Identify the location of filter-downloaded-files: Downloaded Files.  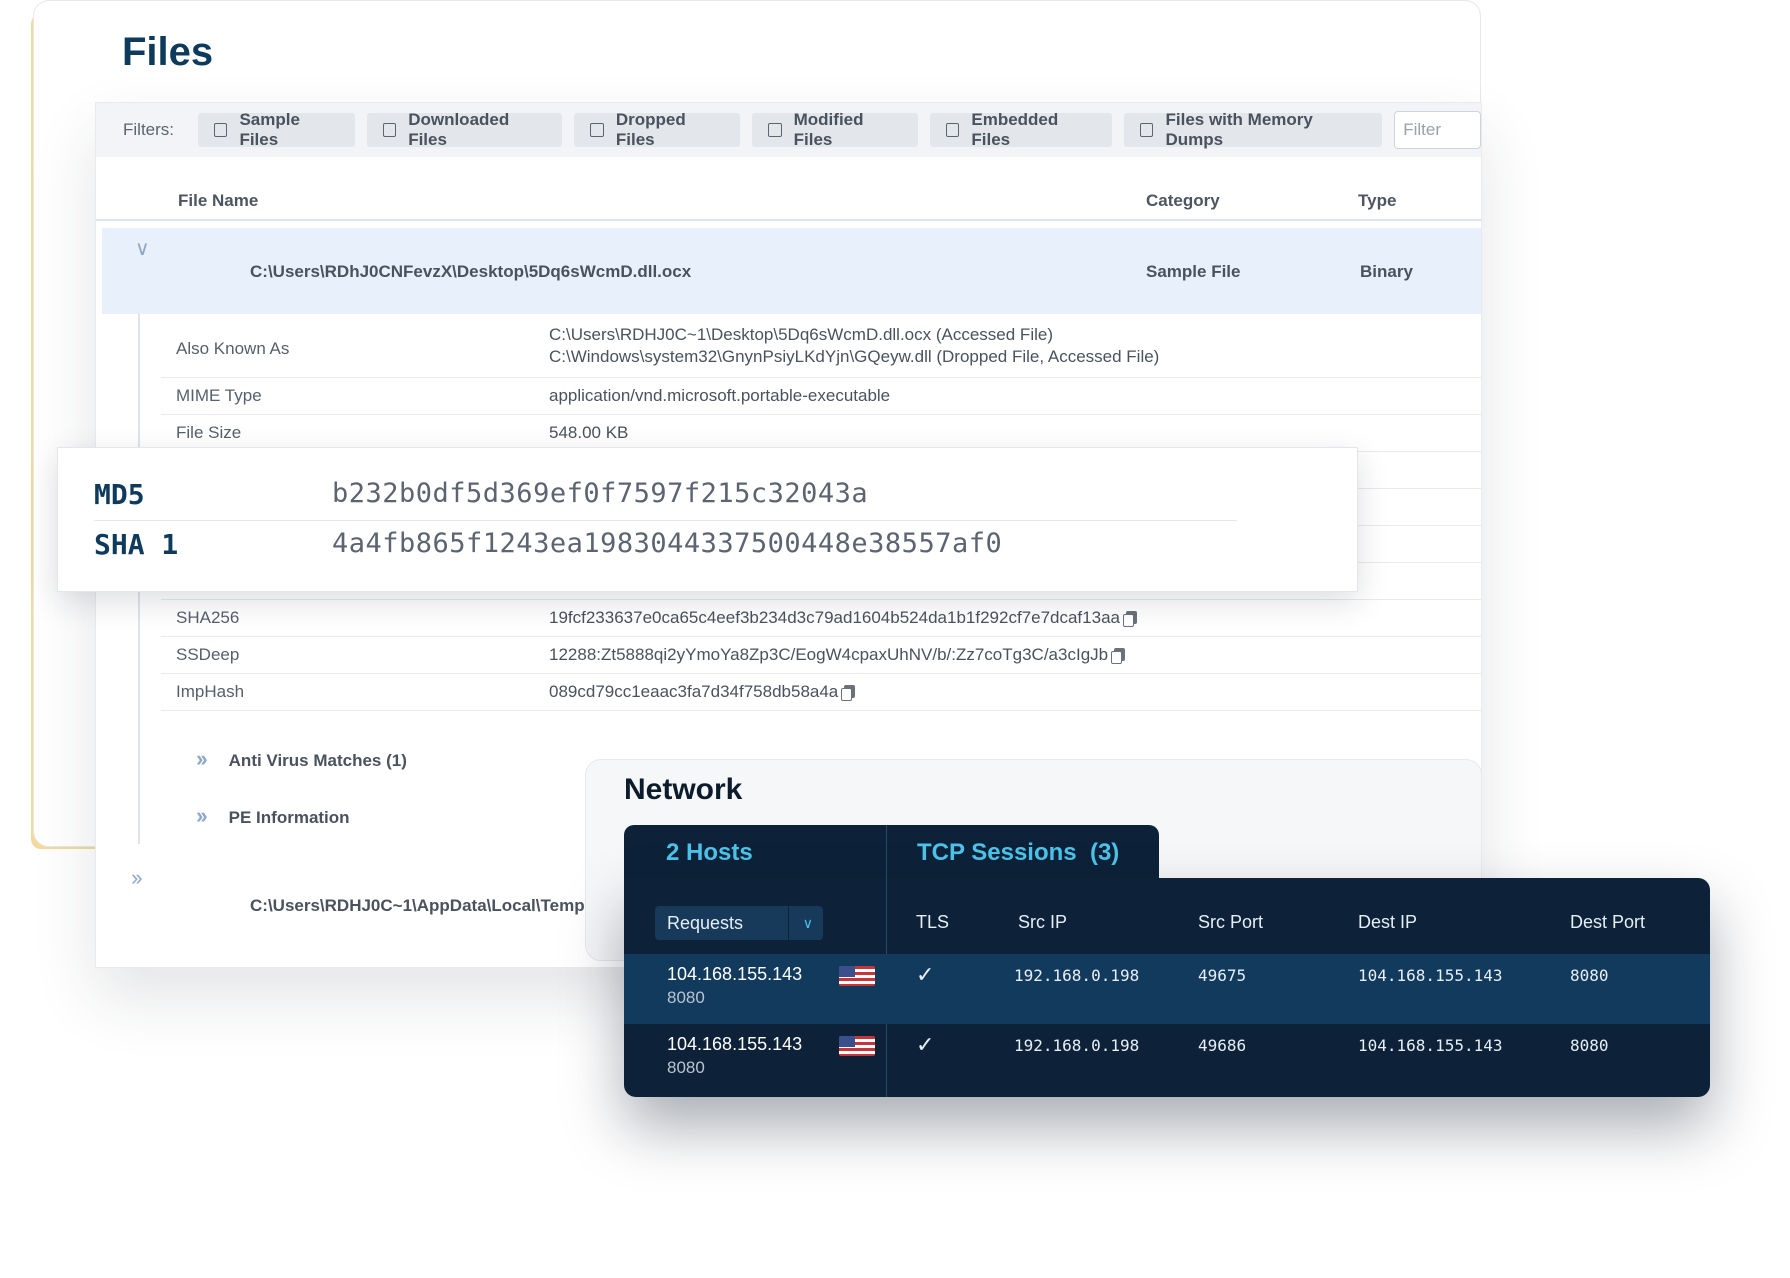
(464, 129).